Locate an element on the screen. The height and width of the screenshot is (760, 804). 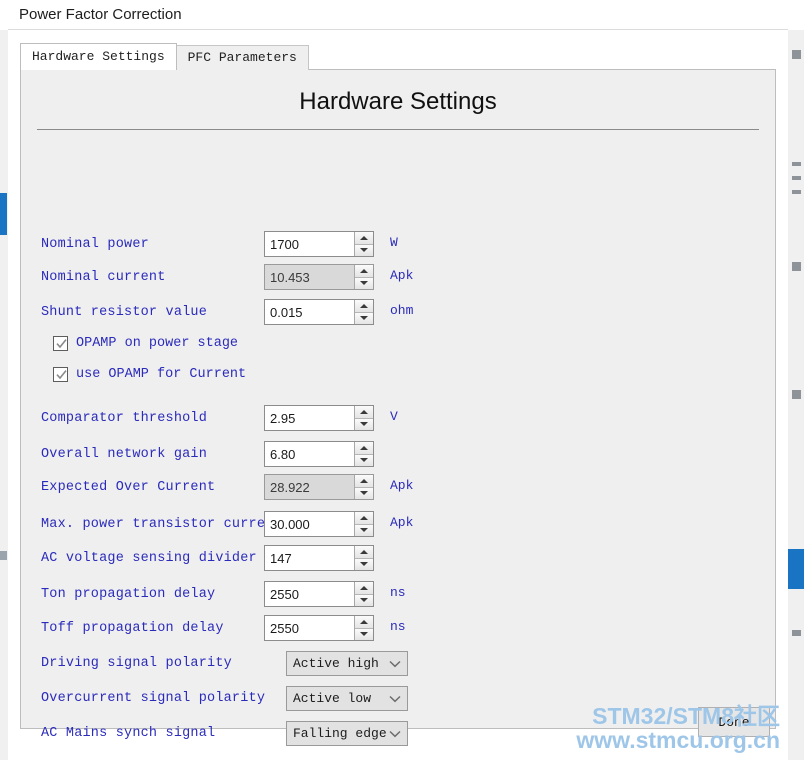
form-row-expected-over-current: Expected Over Current is located at coordinates (128, 487).